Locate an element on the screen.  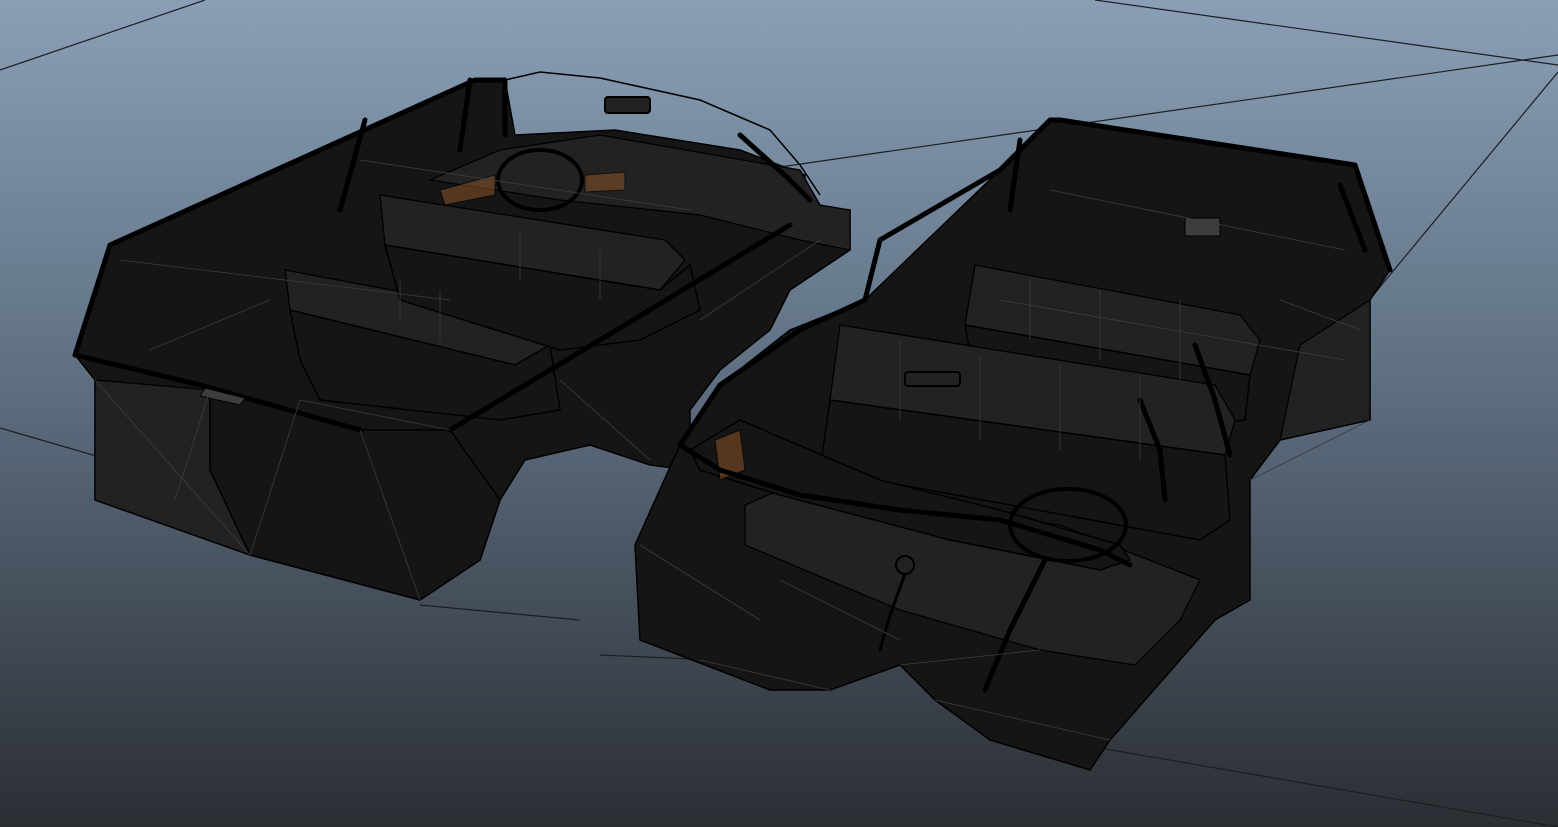
right-rearview-mirror is located at coordinates (932, 379).